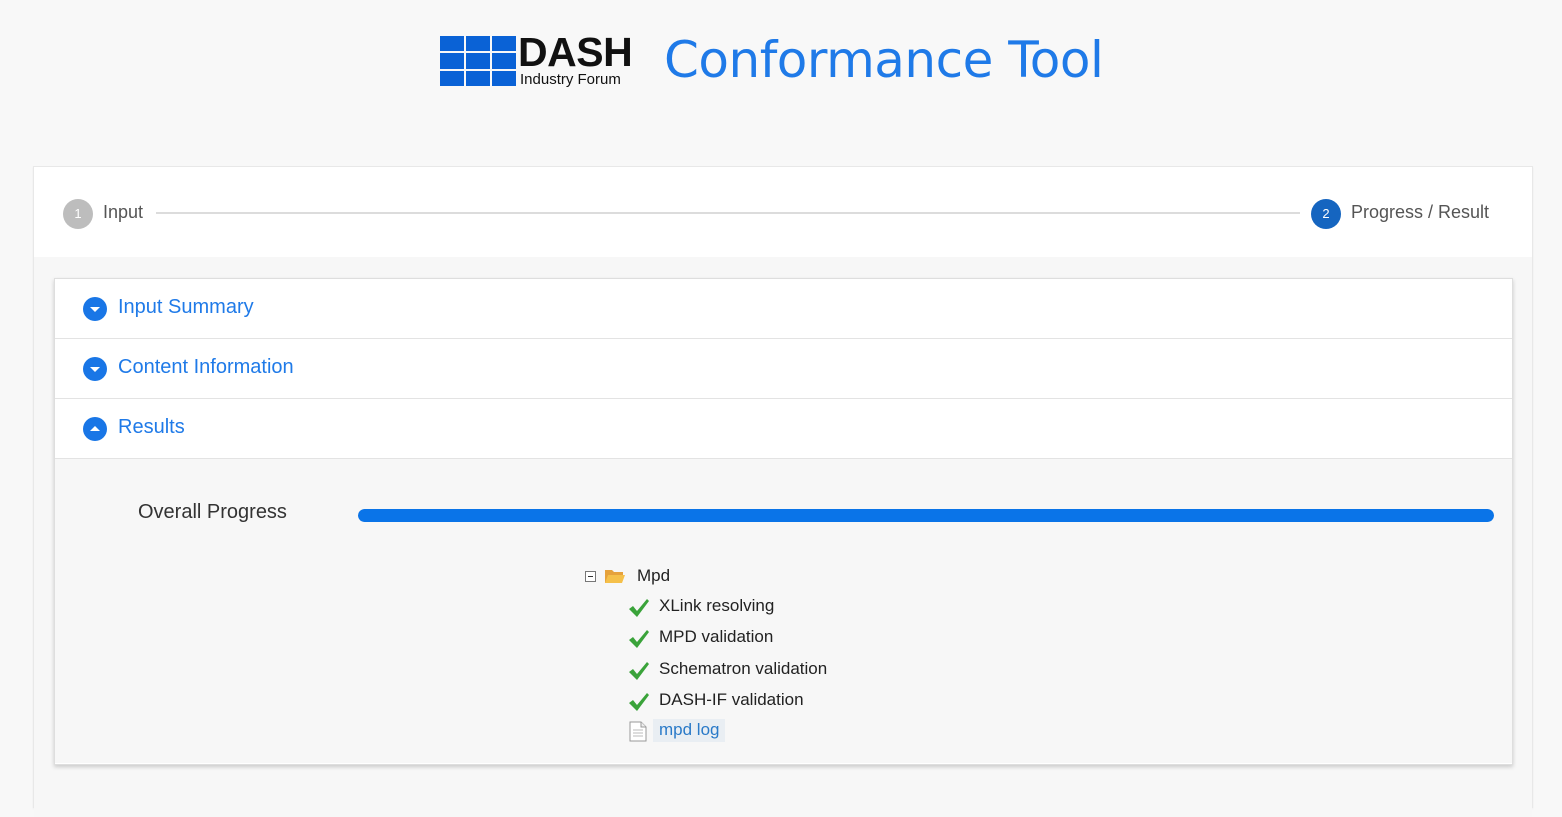  What do you see at coordinates (689, 731) in the screenshot?
I see `mpd-log-link: mpd log` at bounding box center [689, 731].